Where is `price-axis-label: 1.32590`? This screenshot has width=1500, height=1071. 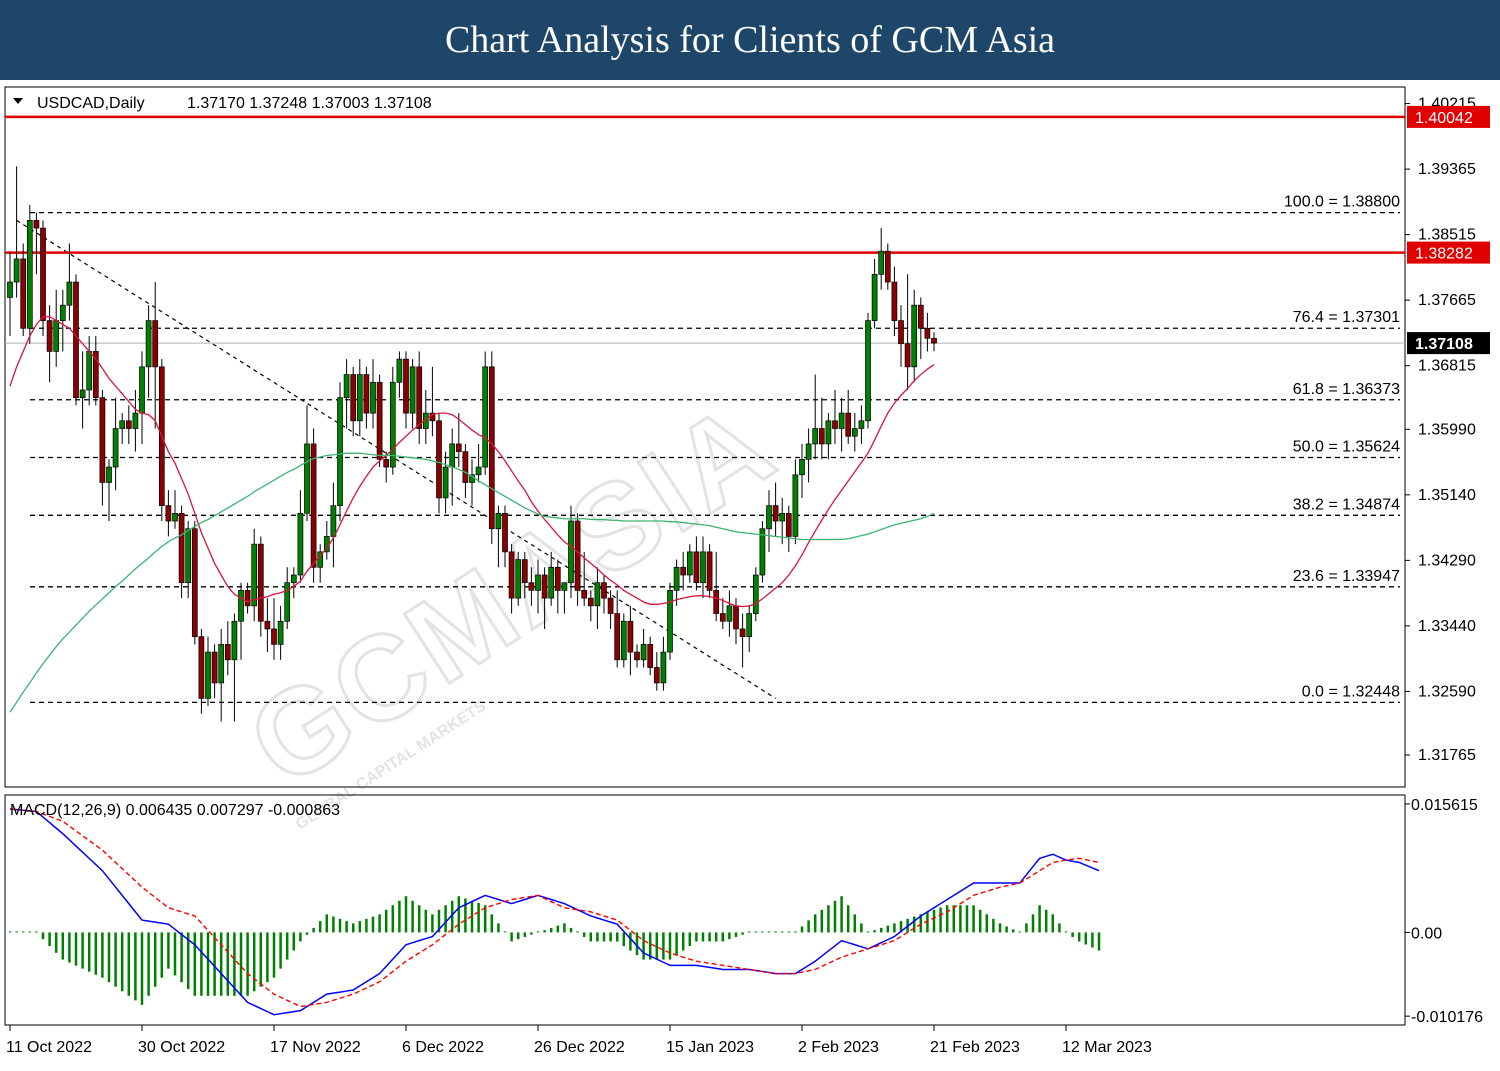
price-axis-label: 1.32590 is located at coordinates (1447, 691).